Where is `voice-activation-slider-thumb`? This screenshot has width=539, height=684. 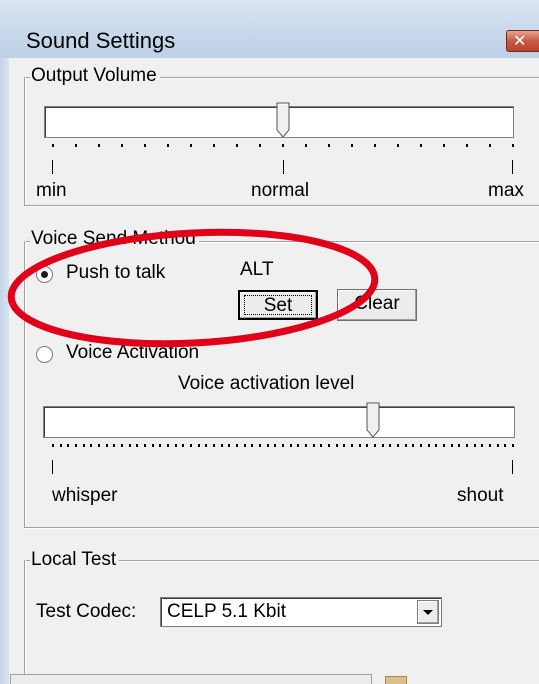
voice-activation-slider-thumb is located at coordinates (373, 420).